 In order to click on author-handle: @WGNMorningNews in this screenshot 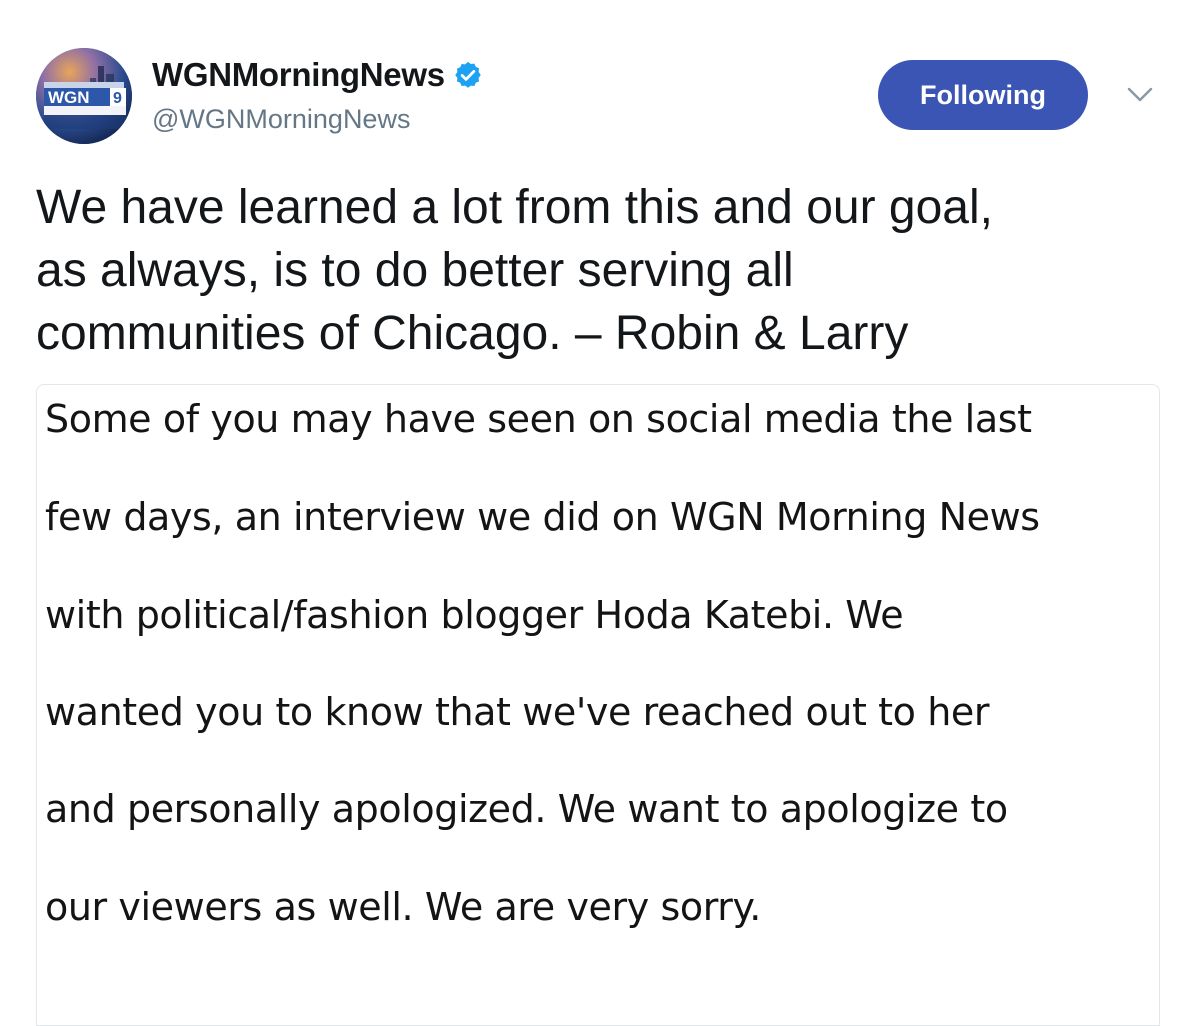, I will do `click(281, 119)`.